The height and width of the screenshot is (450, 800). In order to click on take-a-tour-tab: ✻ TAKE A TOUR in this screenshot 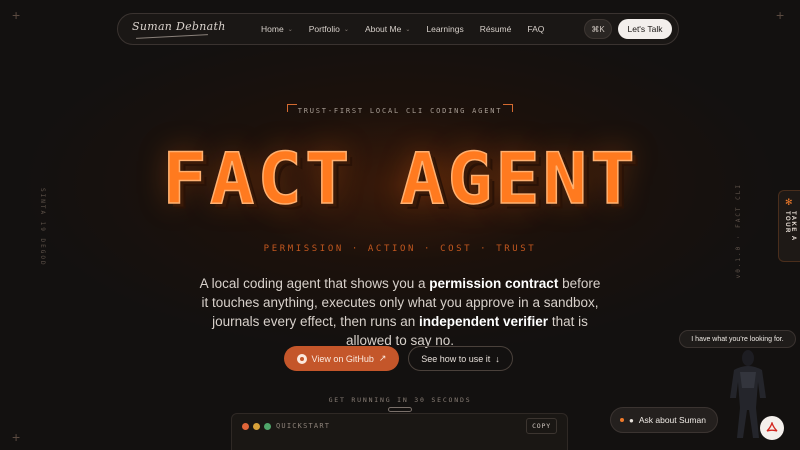, I will do `click(789, 226)`.